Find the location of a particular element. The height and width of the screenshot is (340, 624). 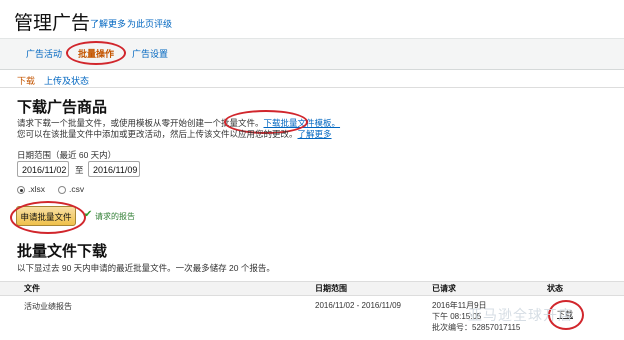

download-description-line2: 您可以在该批量文件中添加或更改活动，然后上传该文件以应用您的更改。了解更多 is located at coordinates (174, 134).